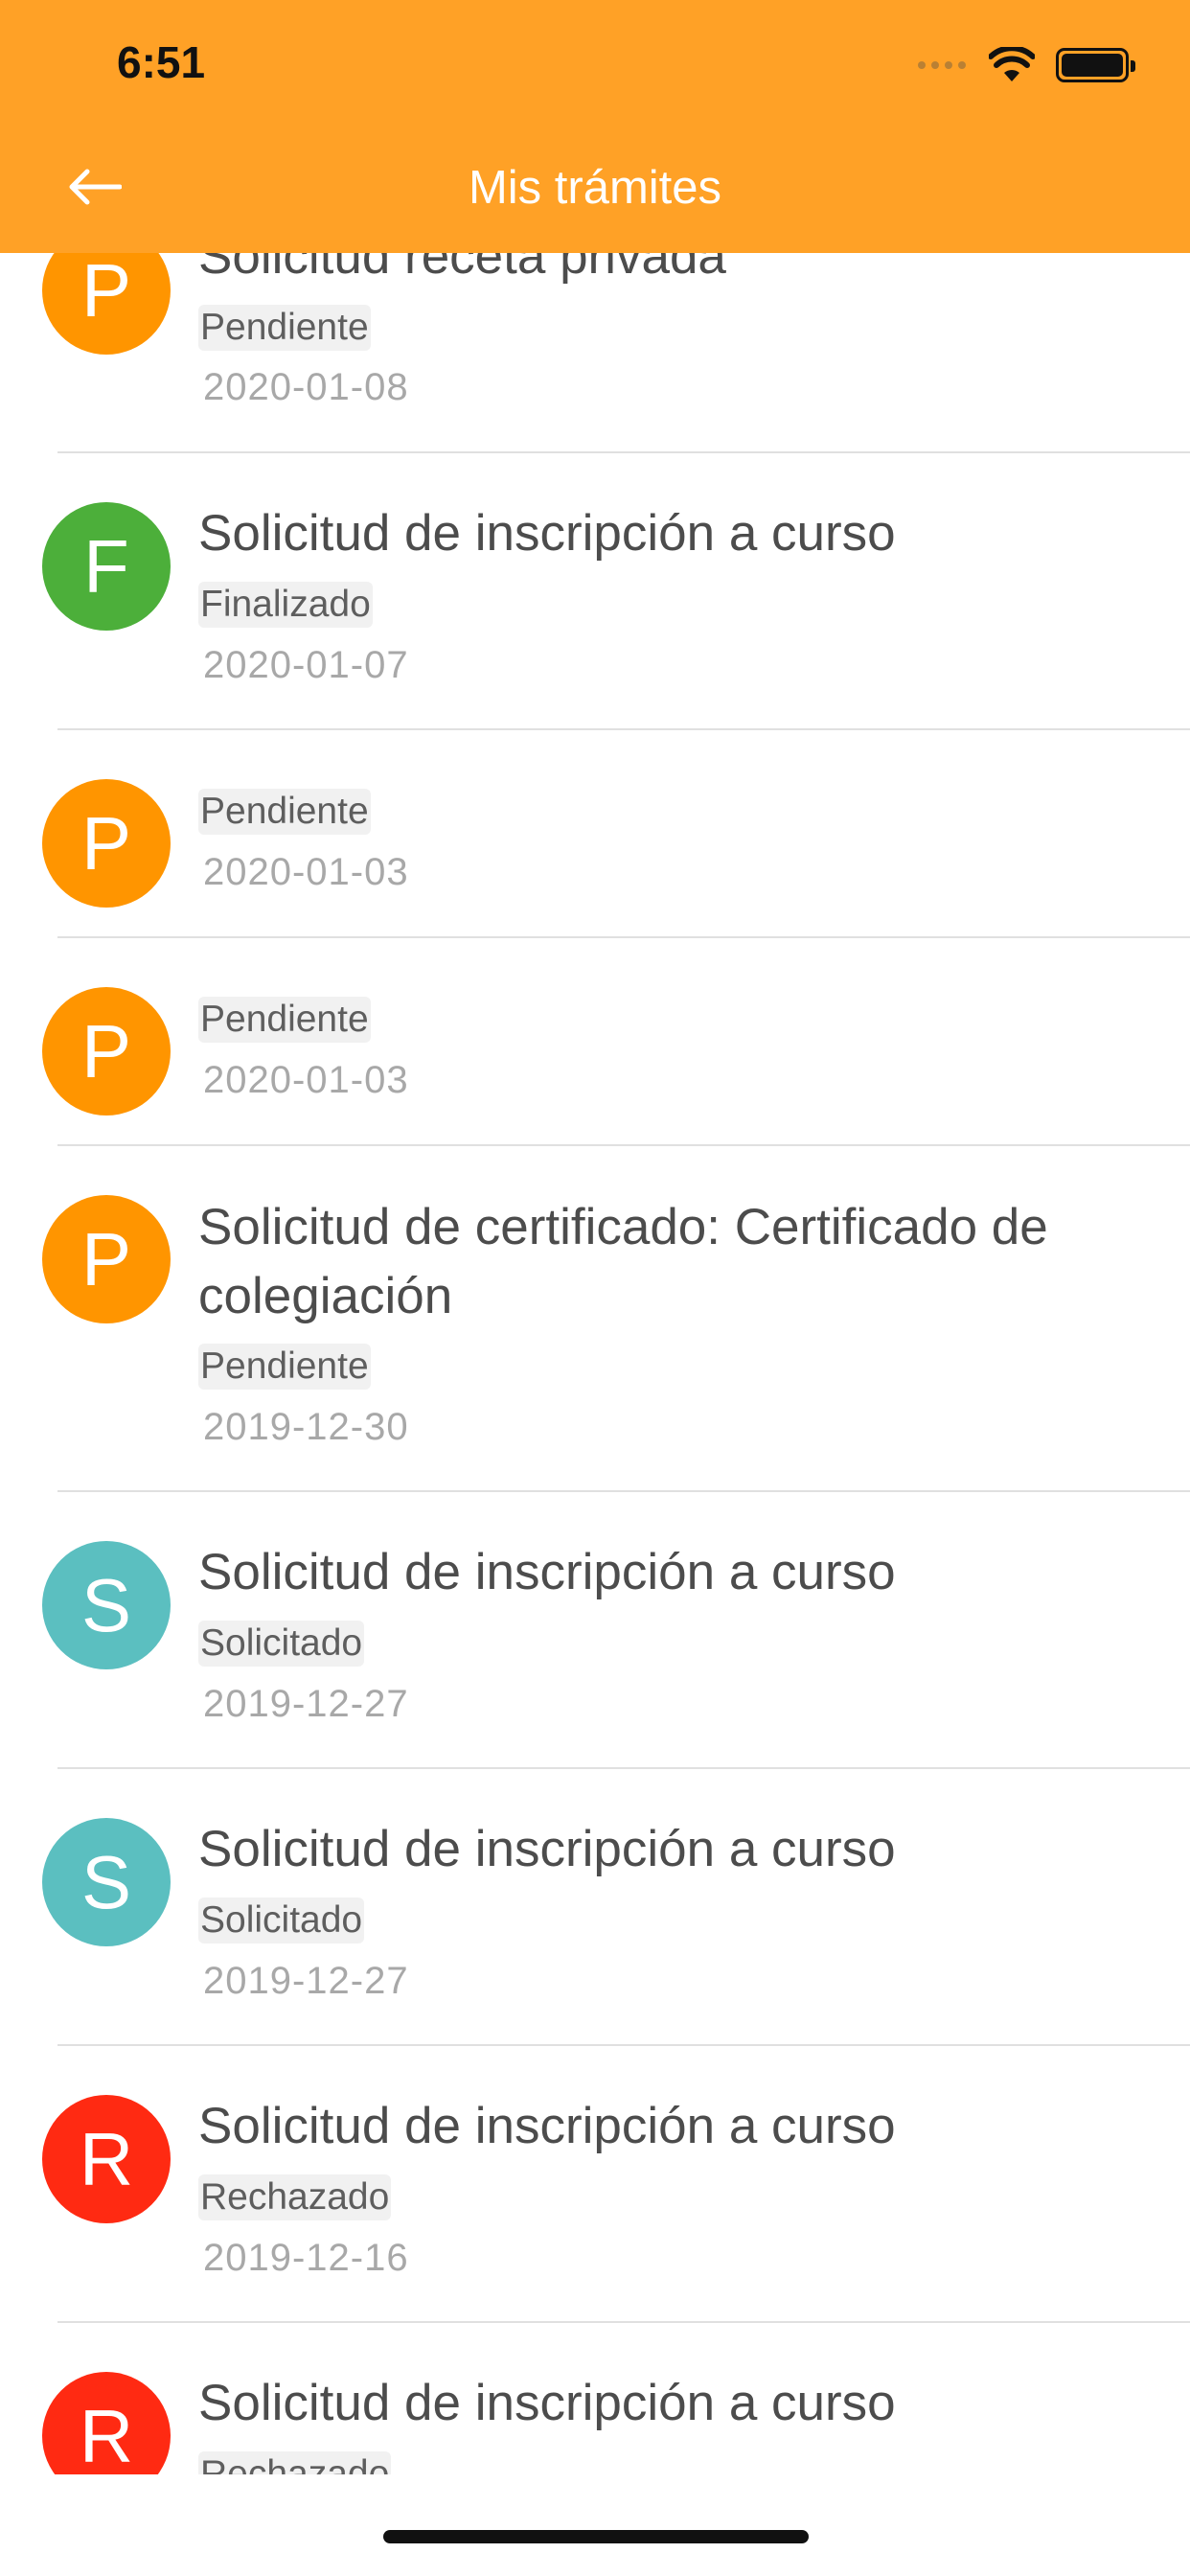  What do you see at coordinates (595, 126) in the screenshot?
I see `app-header: 6:51 Mis trámites` at bounding box center [595, 126].